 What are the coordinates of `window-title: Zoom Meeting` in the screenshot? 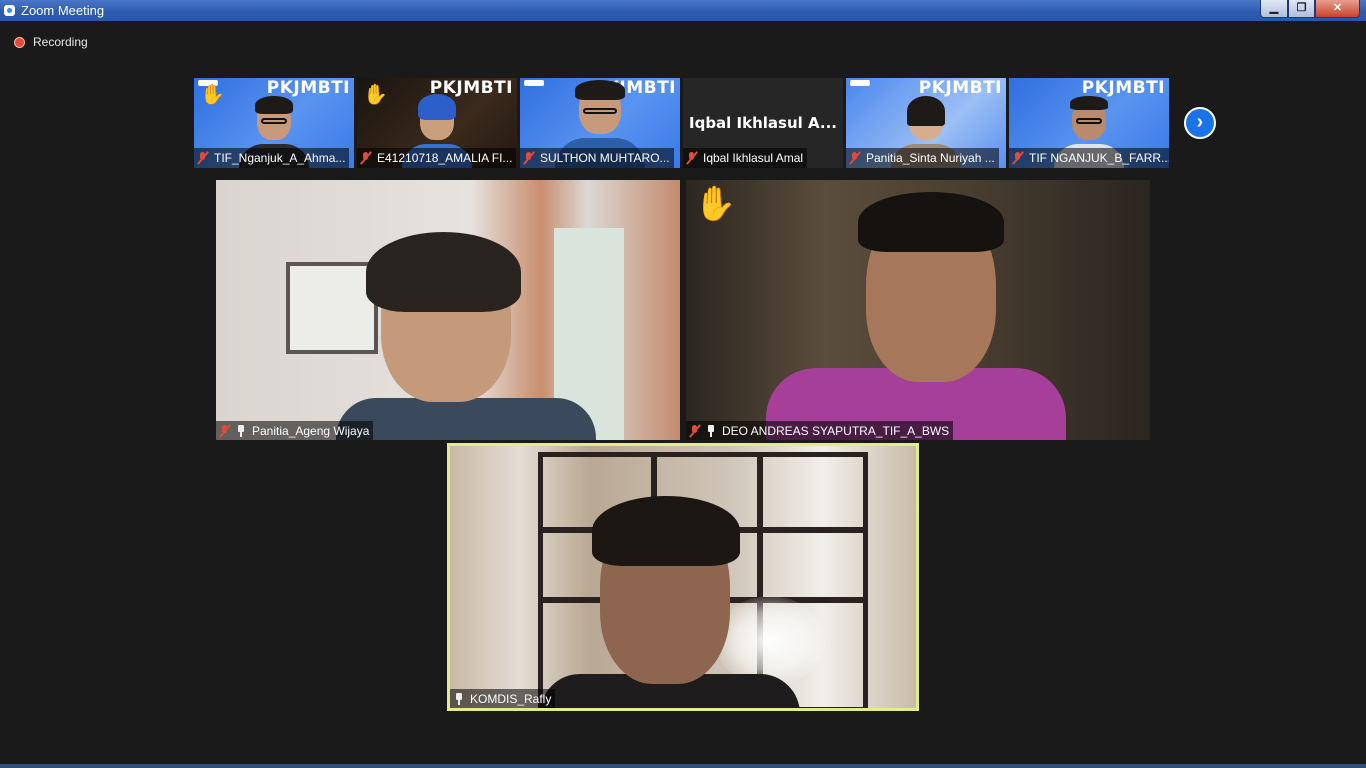 It's located at (63, 10).